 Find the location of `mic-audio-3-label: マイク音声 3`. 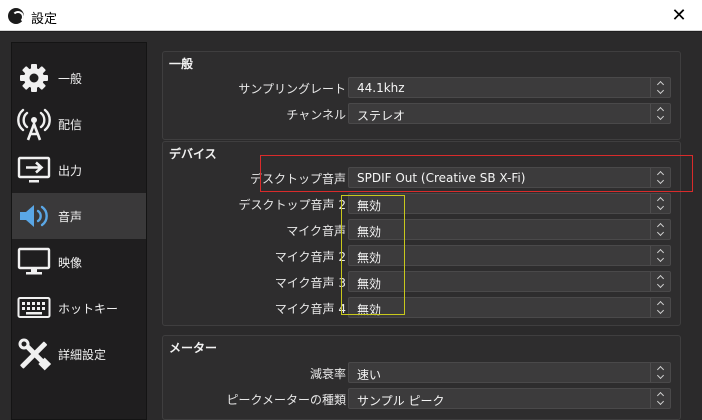

mic-audio-3-label: マイク音声 3 is located at coordinates (310, 283).